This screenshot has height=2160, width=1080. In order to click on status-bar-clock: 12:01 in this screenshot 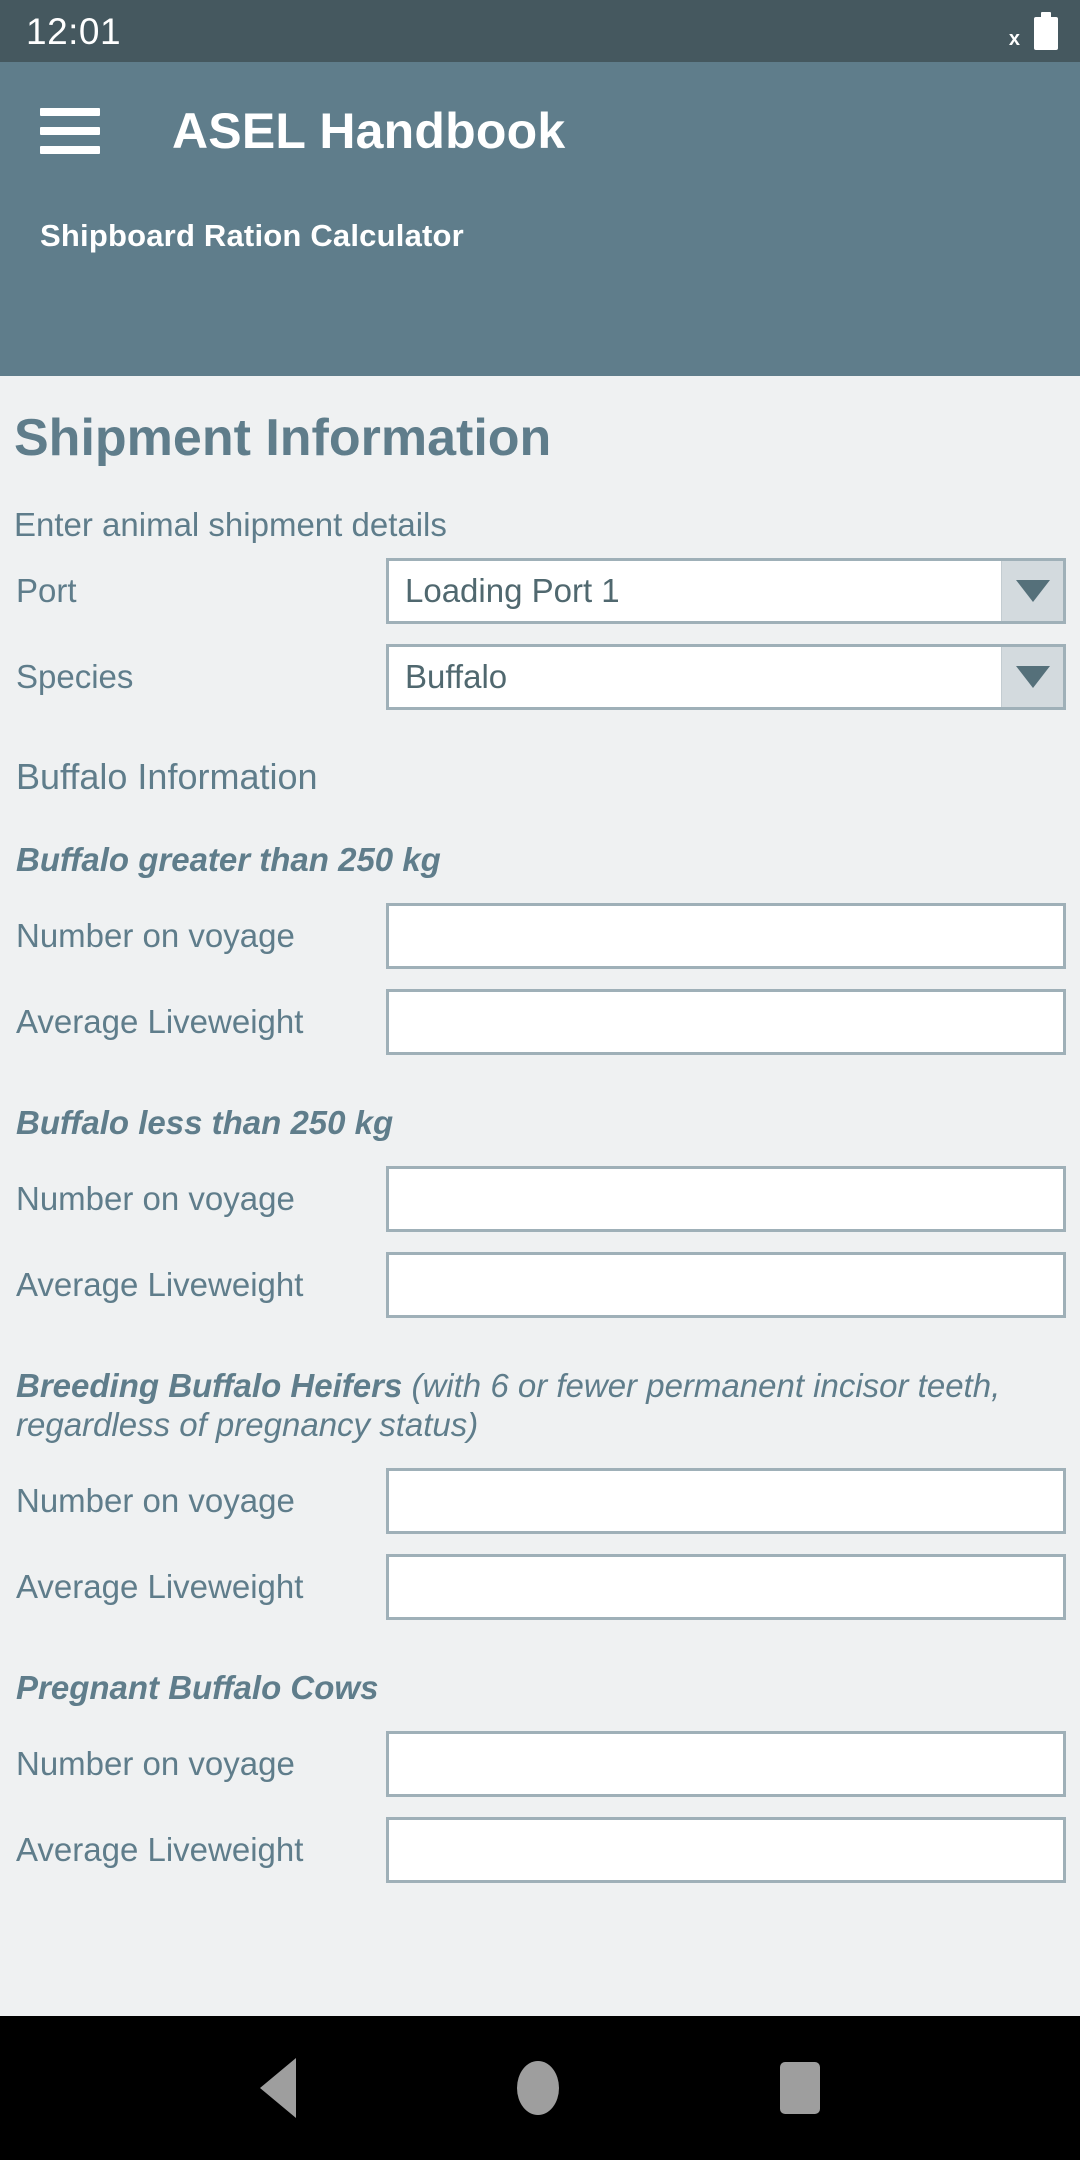, I will do `click(74, 31)`.